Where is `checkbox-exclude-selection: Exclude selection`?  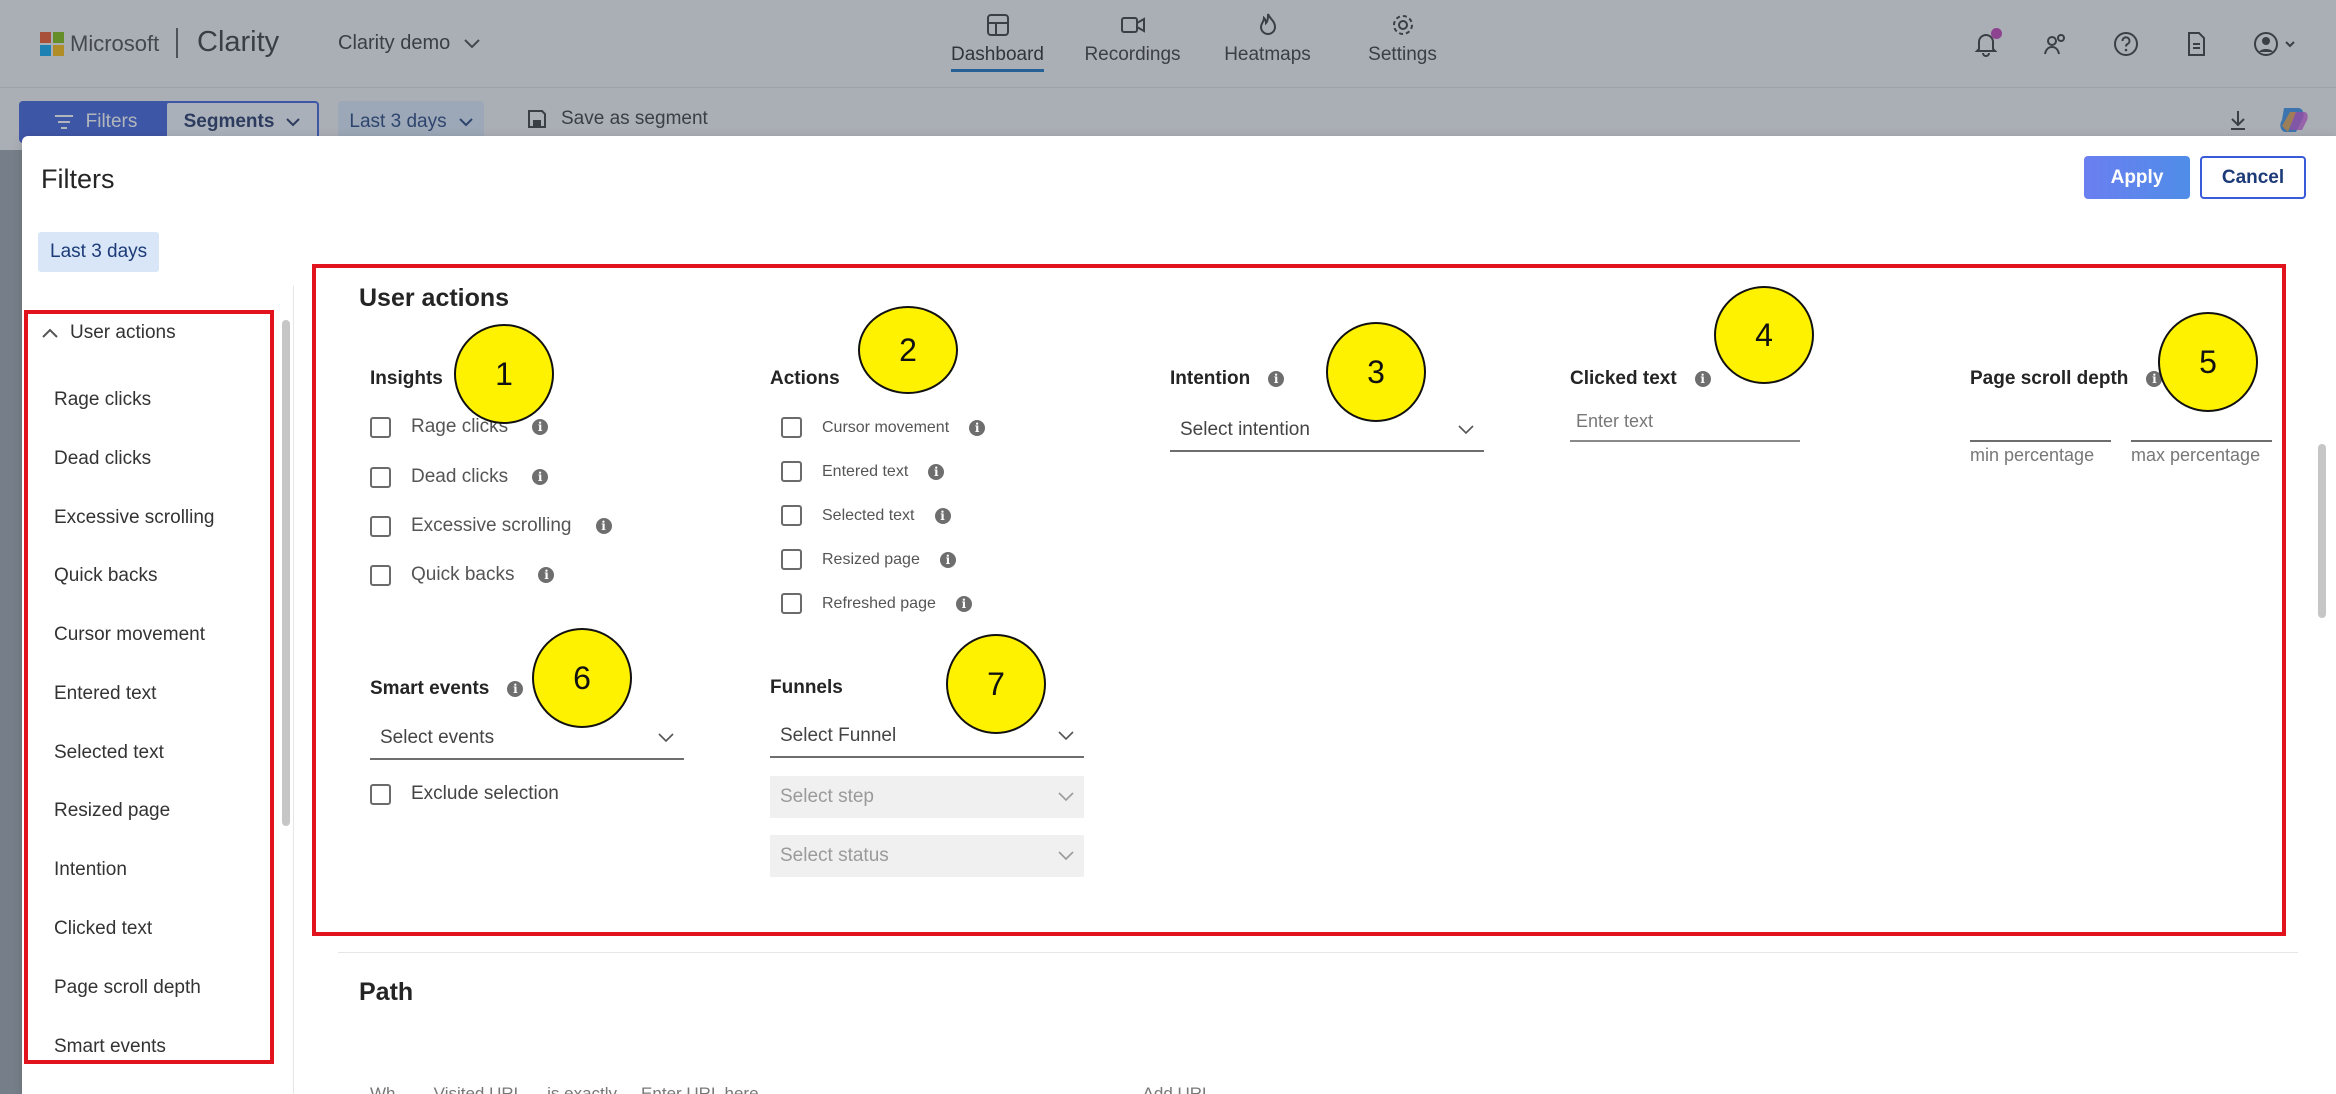 checkbox-exclude-selection: Exclude selection is located at coordinates (464, 794).